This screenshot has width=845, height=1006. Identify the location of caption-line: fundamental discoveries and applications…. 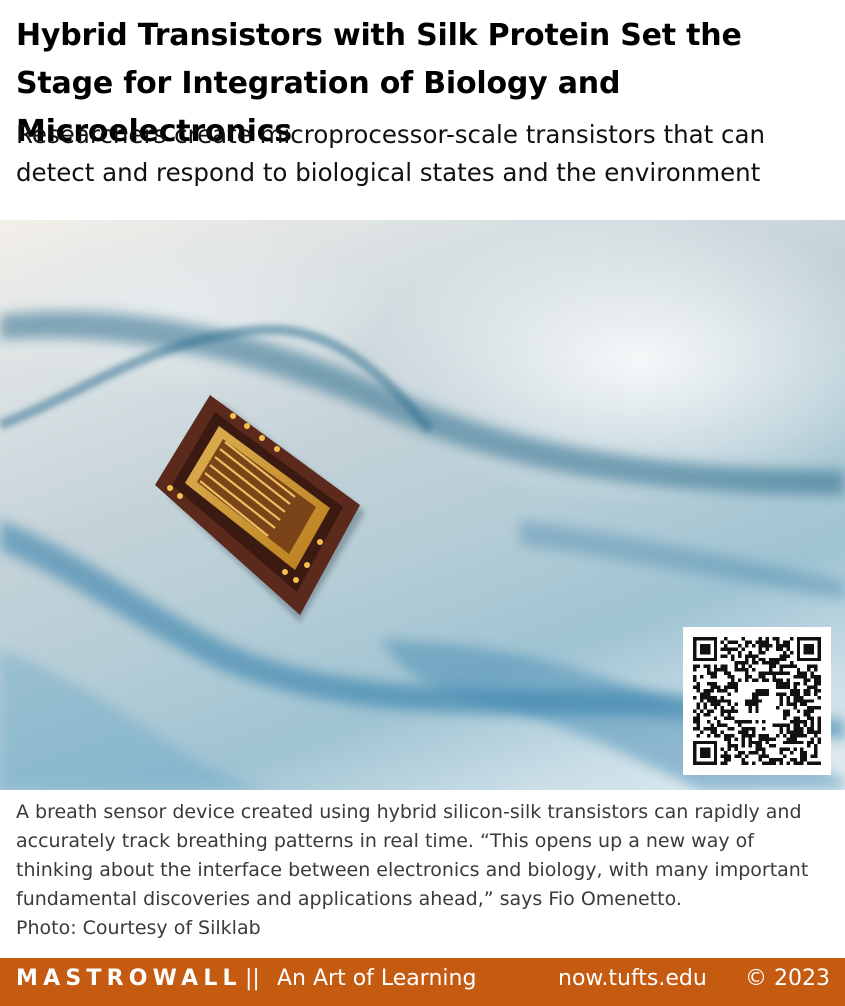
(349, 899).